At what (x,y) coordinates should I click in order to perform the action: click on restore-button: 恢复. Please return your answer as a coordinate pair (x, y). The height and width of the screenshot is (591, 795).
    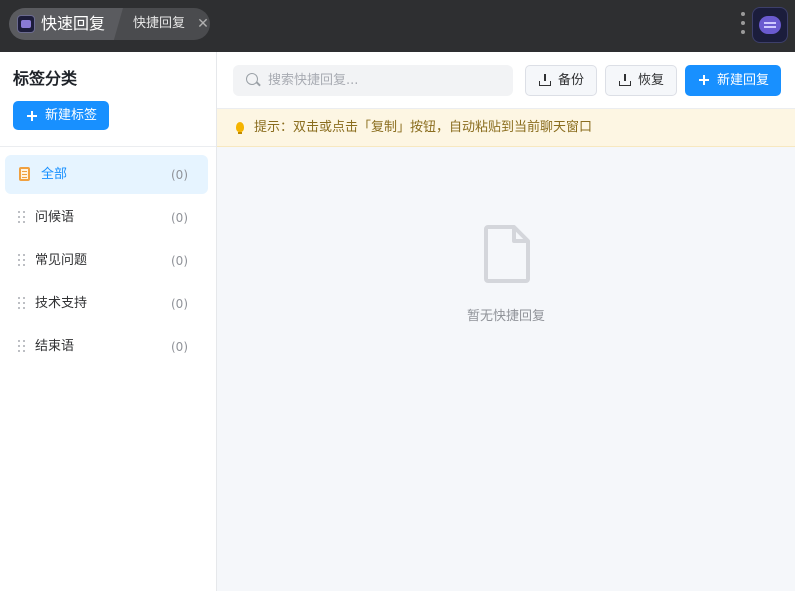
    Looking at the image, I should click on (641, 80).